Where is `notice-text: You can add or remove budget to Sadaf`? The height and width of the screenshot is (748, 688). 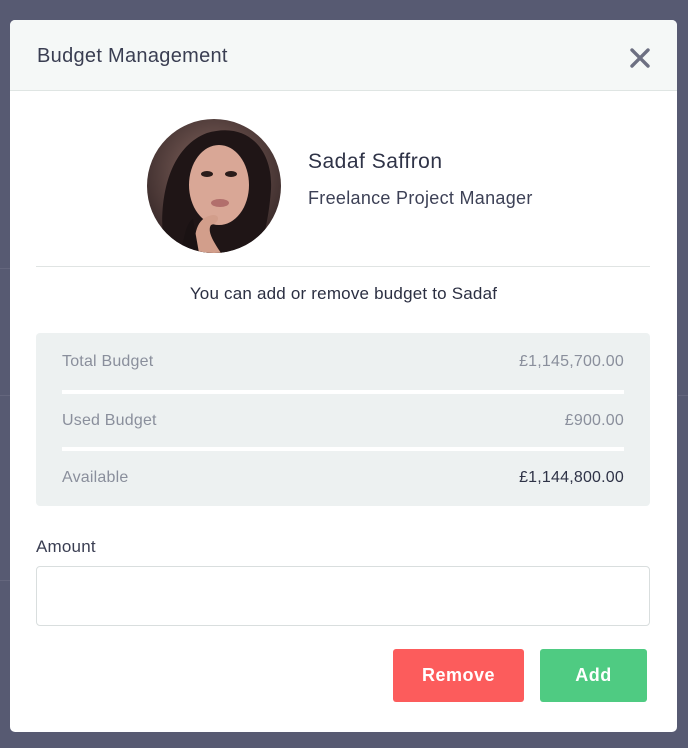
notice-text: You can add or remove budget to Sadaf is located at coordinates (343, 293).